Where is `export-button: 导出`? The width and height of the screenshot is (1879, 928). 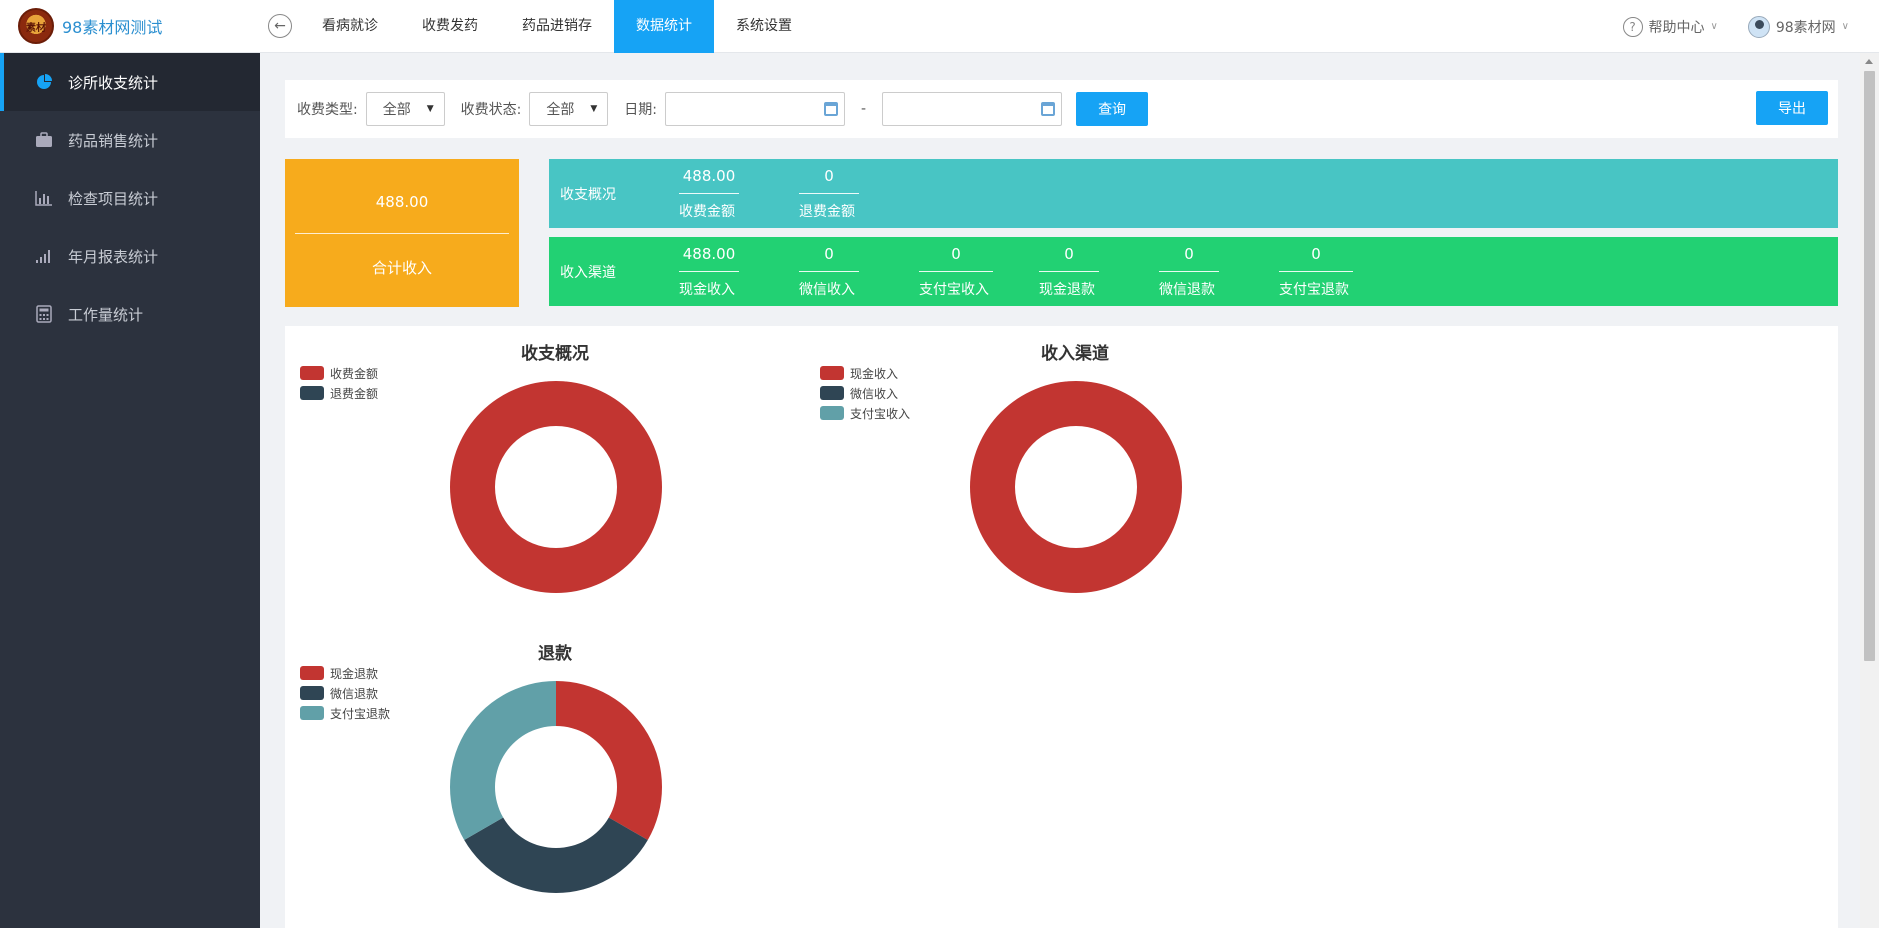 export-button: 导出 is located at coordinates (1792, 108).